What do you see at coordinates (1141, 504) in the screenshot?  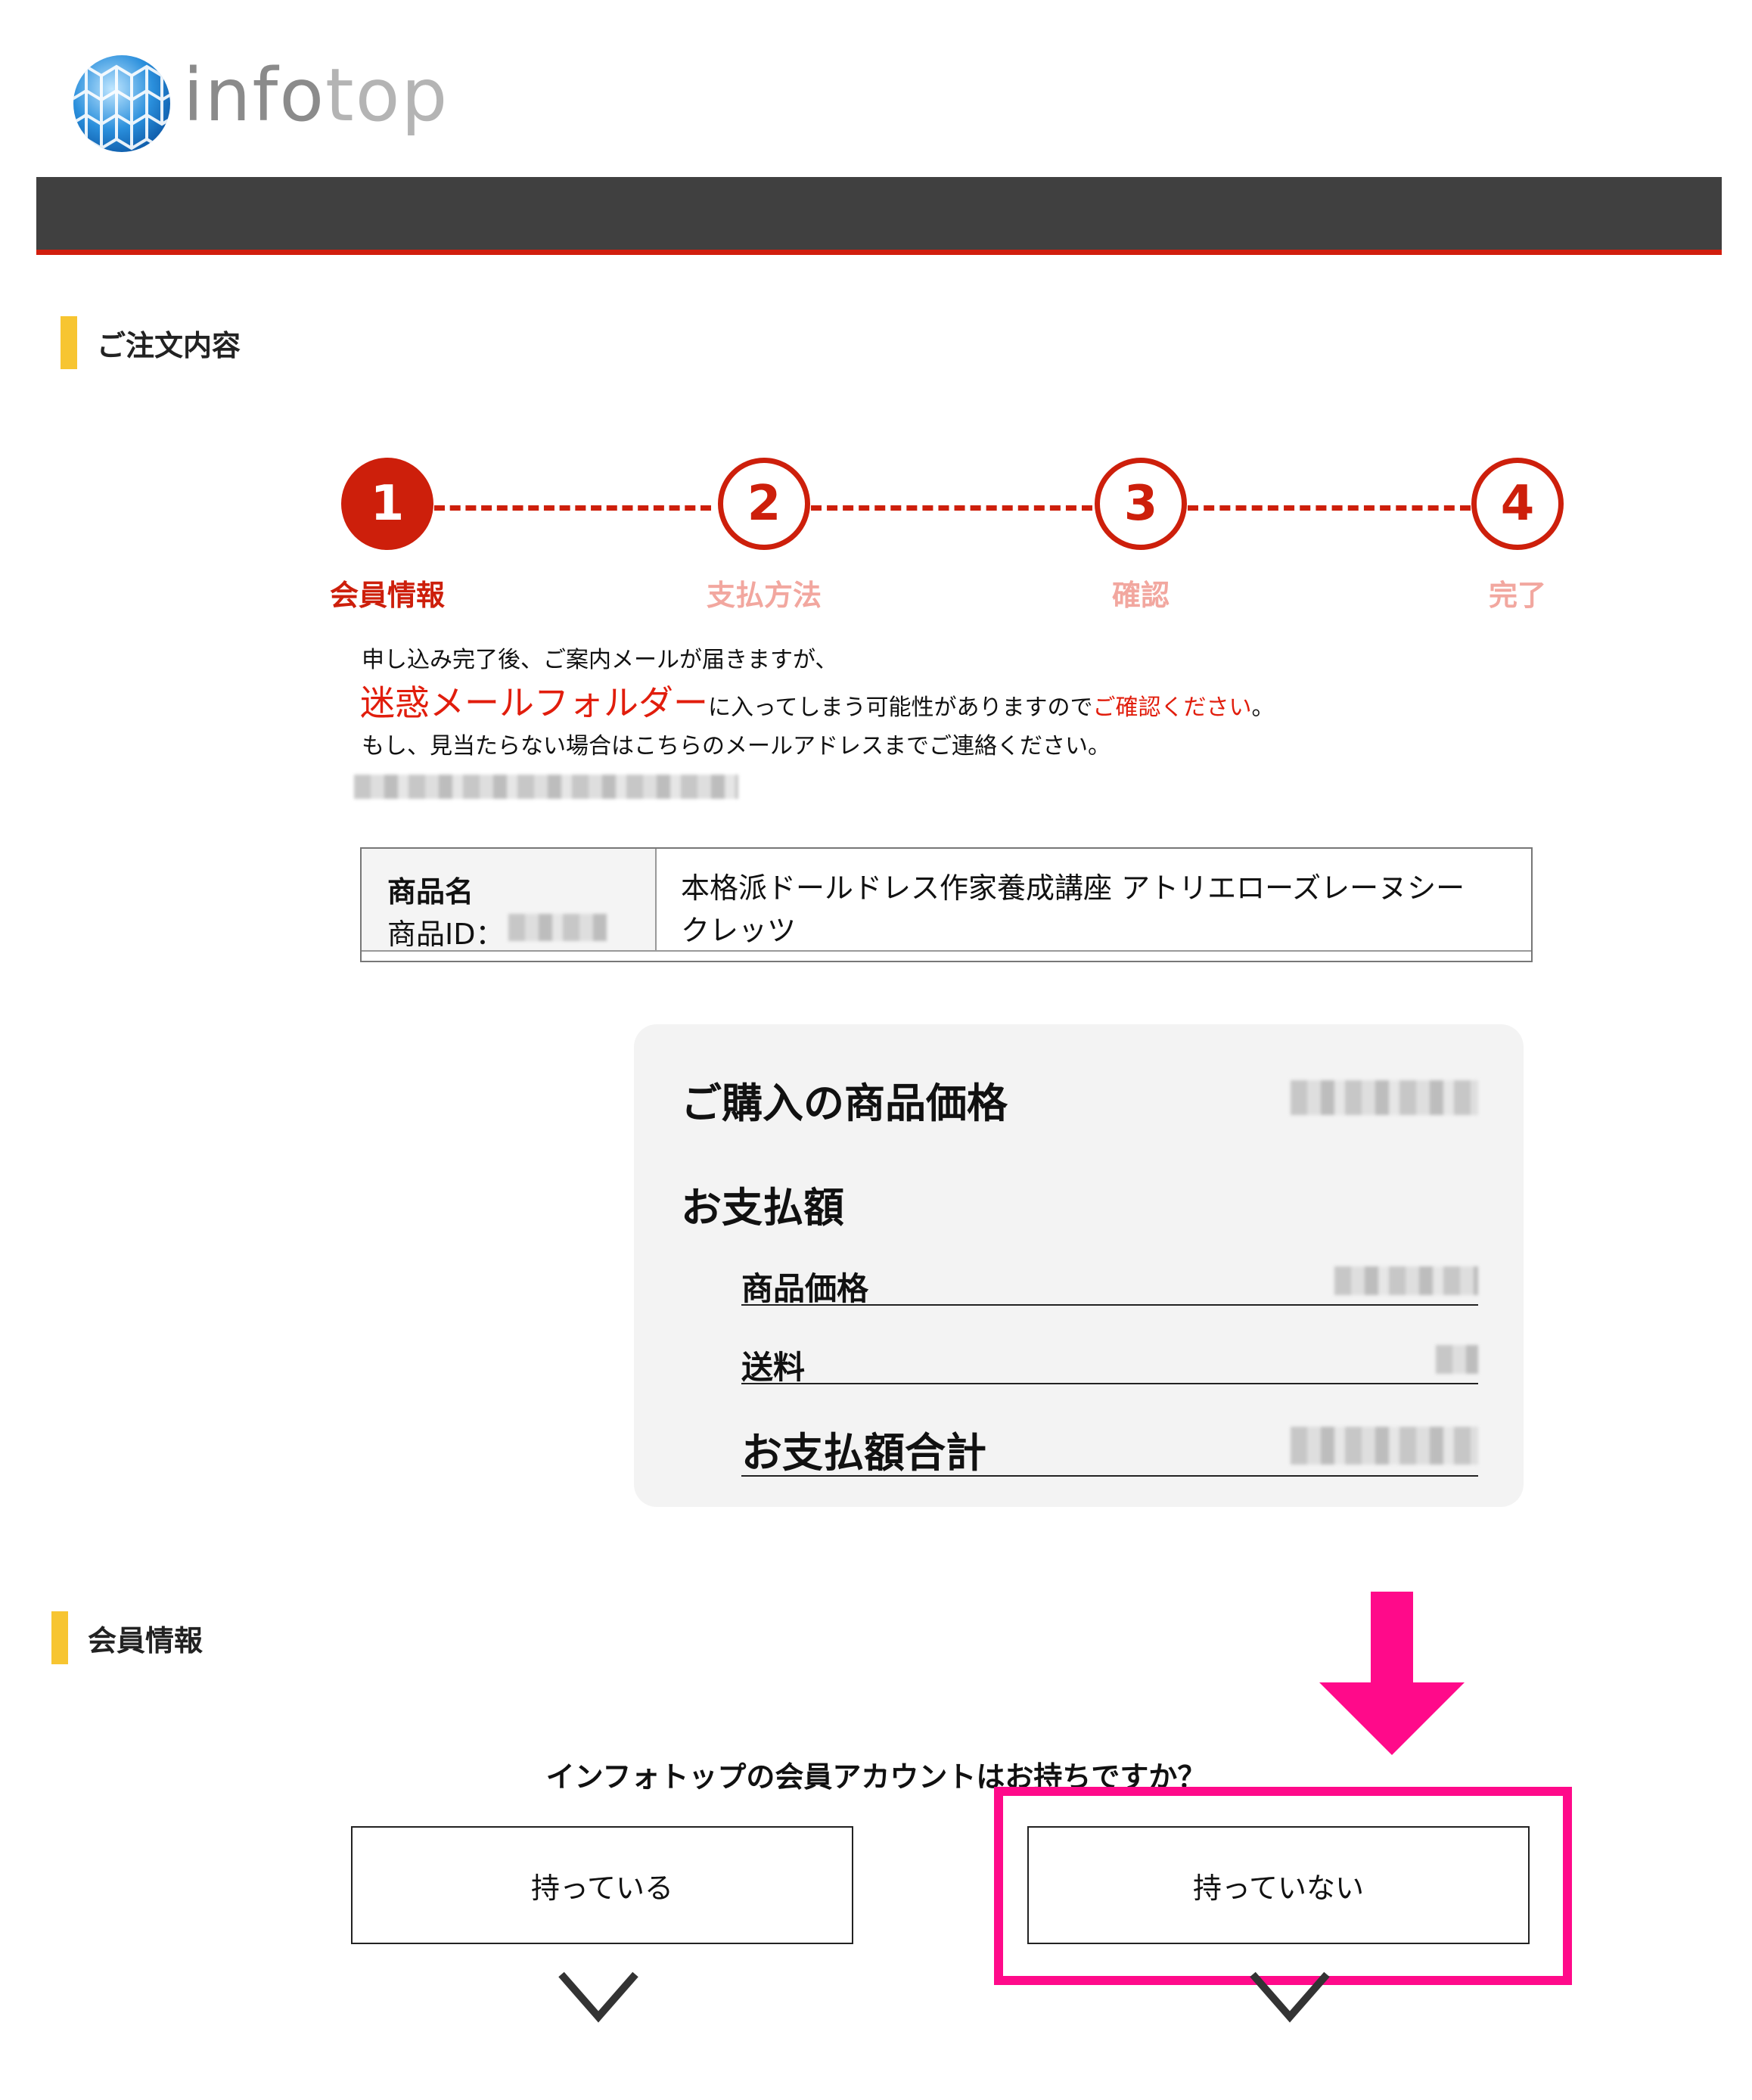 I see `step-3-circle: 3` at bounding box center [1141, 504].